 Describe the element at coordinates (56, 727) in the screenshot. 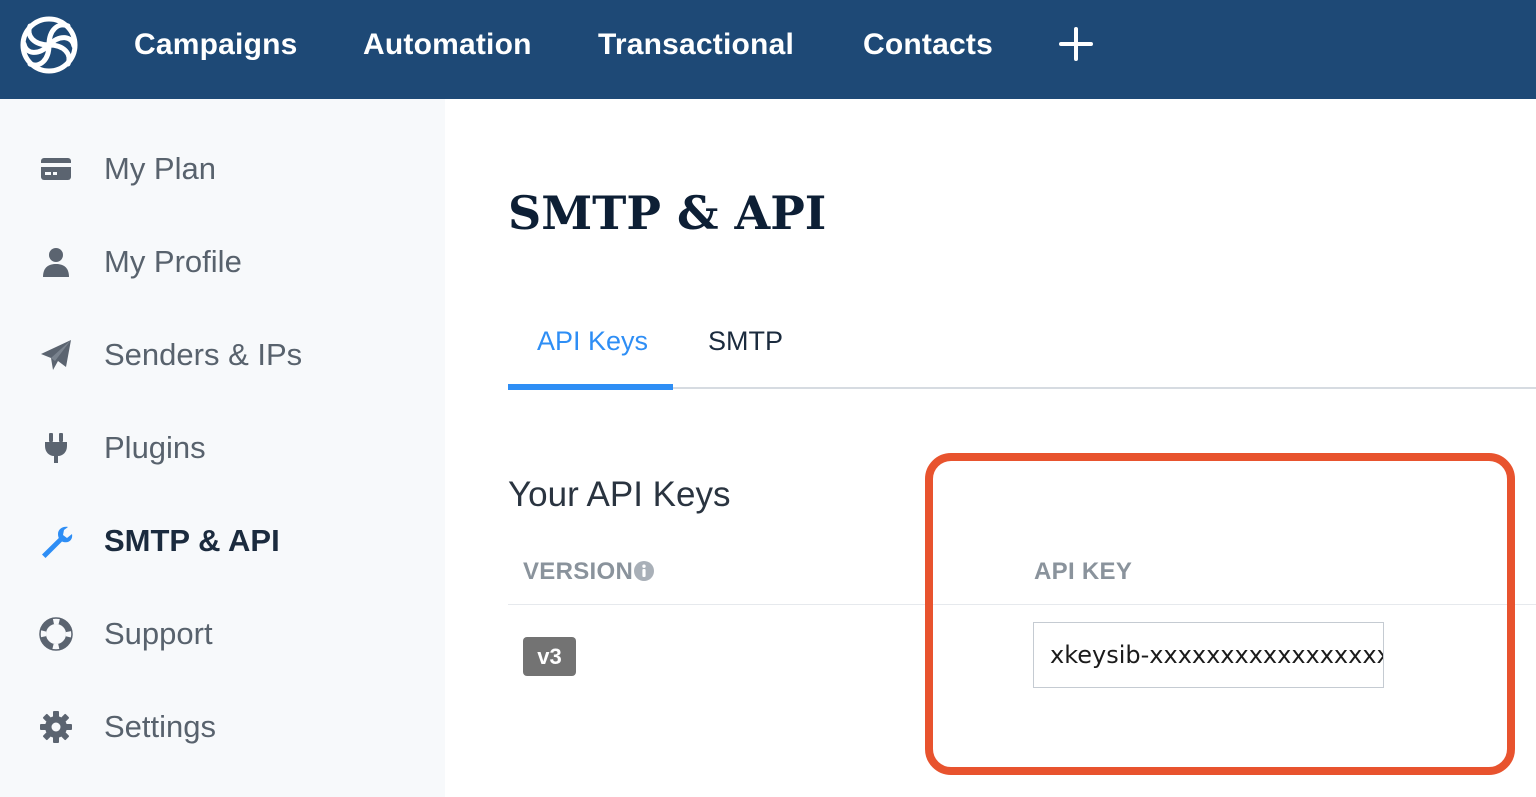

I see `gear-icon` at that location.